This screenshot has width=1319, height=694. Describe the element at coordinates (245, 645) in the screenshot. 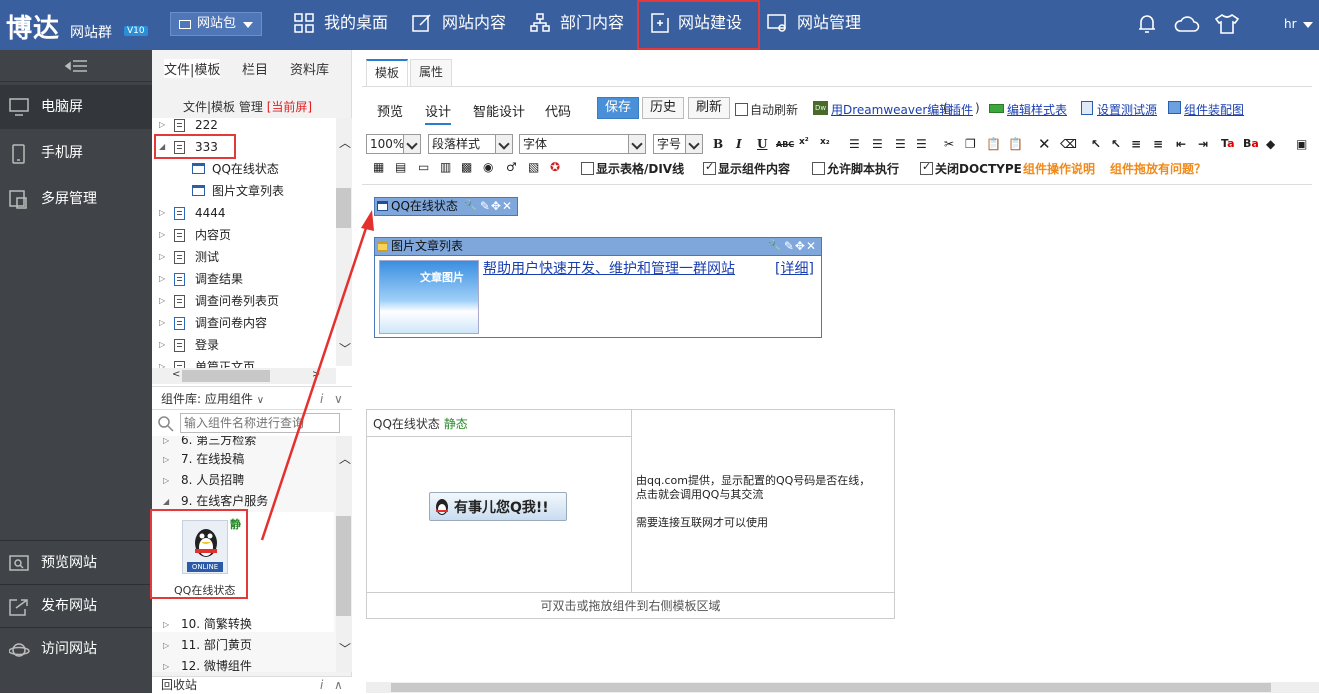

I see `list-item: ▷ 11. 部门黄页` at that location.